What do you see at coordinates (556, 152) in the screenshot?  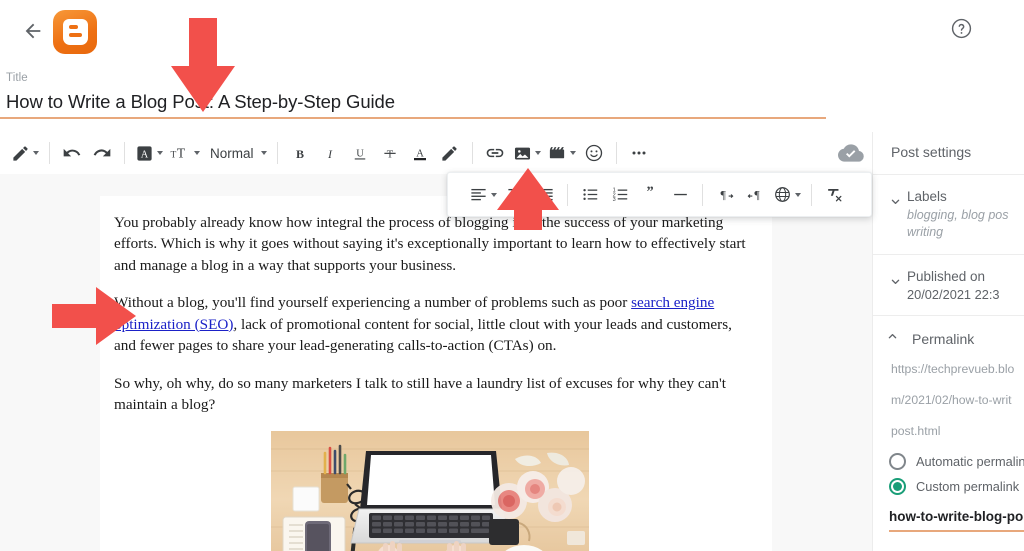 I see `video-icon` at bounding box center [556, 152].